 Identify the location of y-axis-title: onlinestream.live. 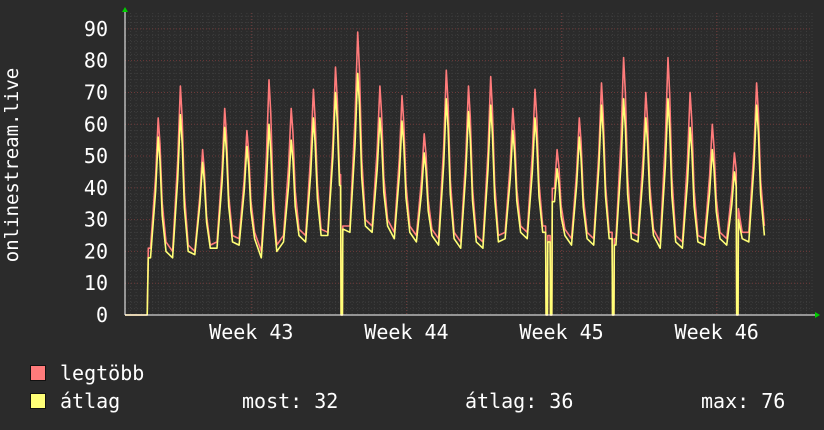
(12, 165).